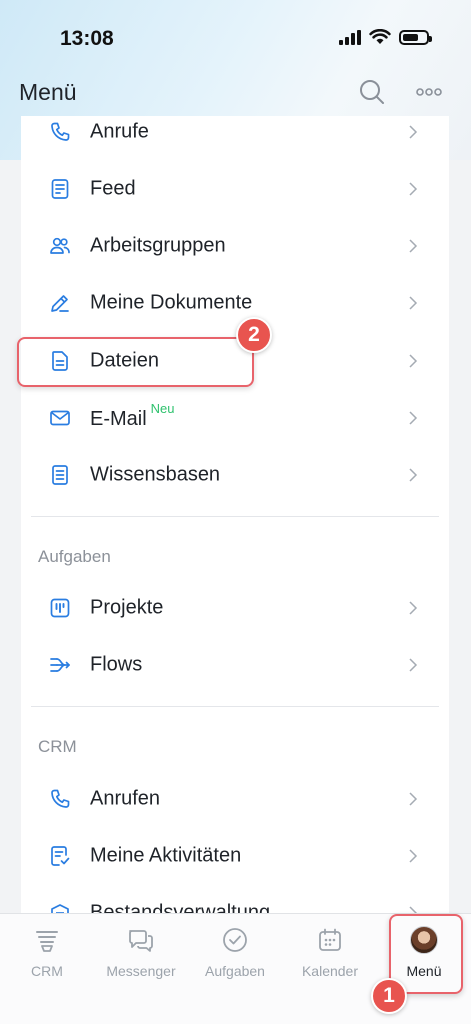 The image size is (471, 1024). What do you see at coordinates (119, 131) in the screenshot?
I see `menu-item-label: Anrufe` at bounding box center [119, 131].